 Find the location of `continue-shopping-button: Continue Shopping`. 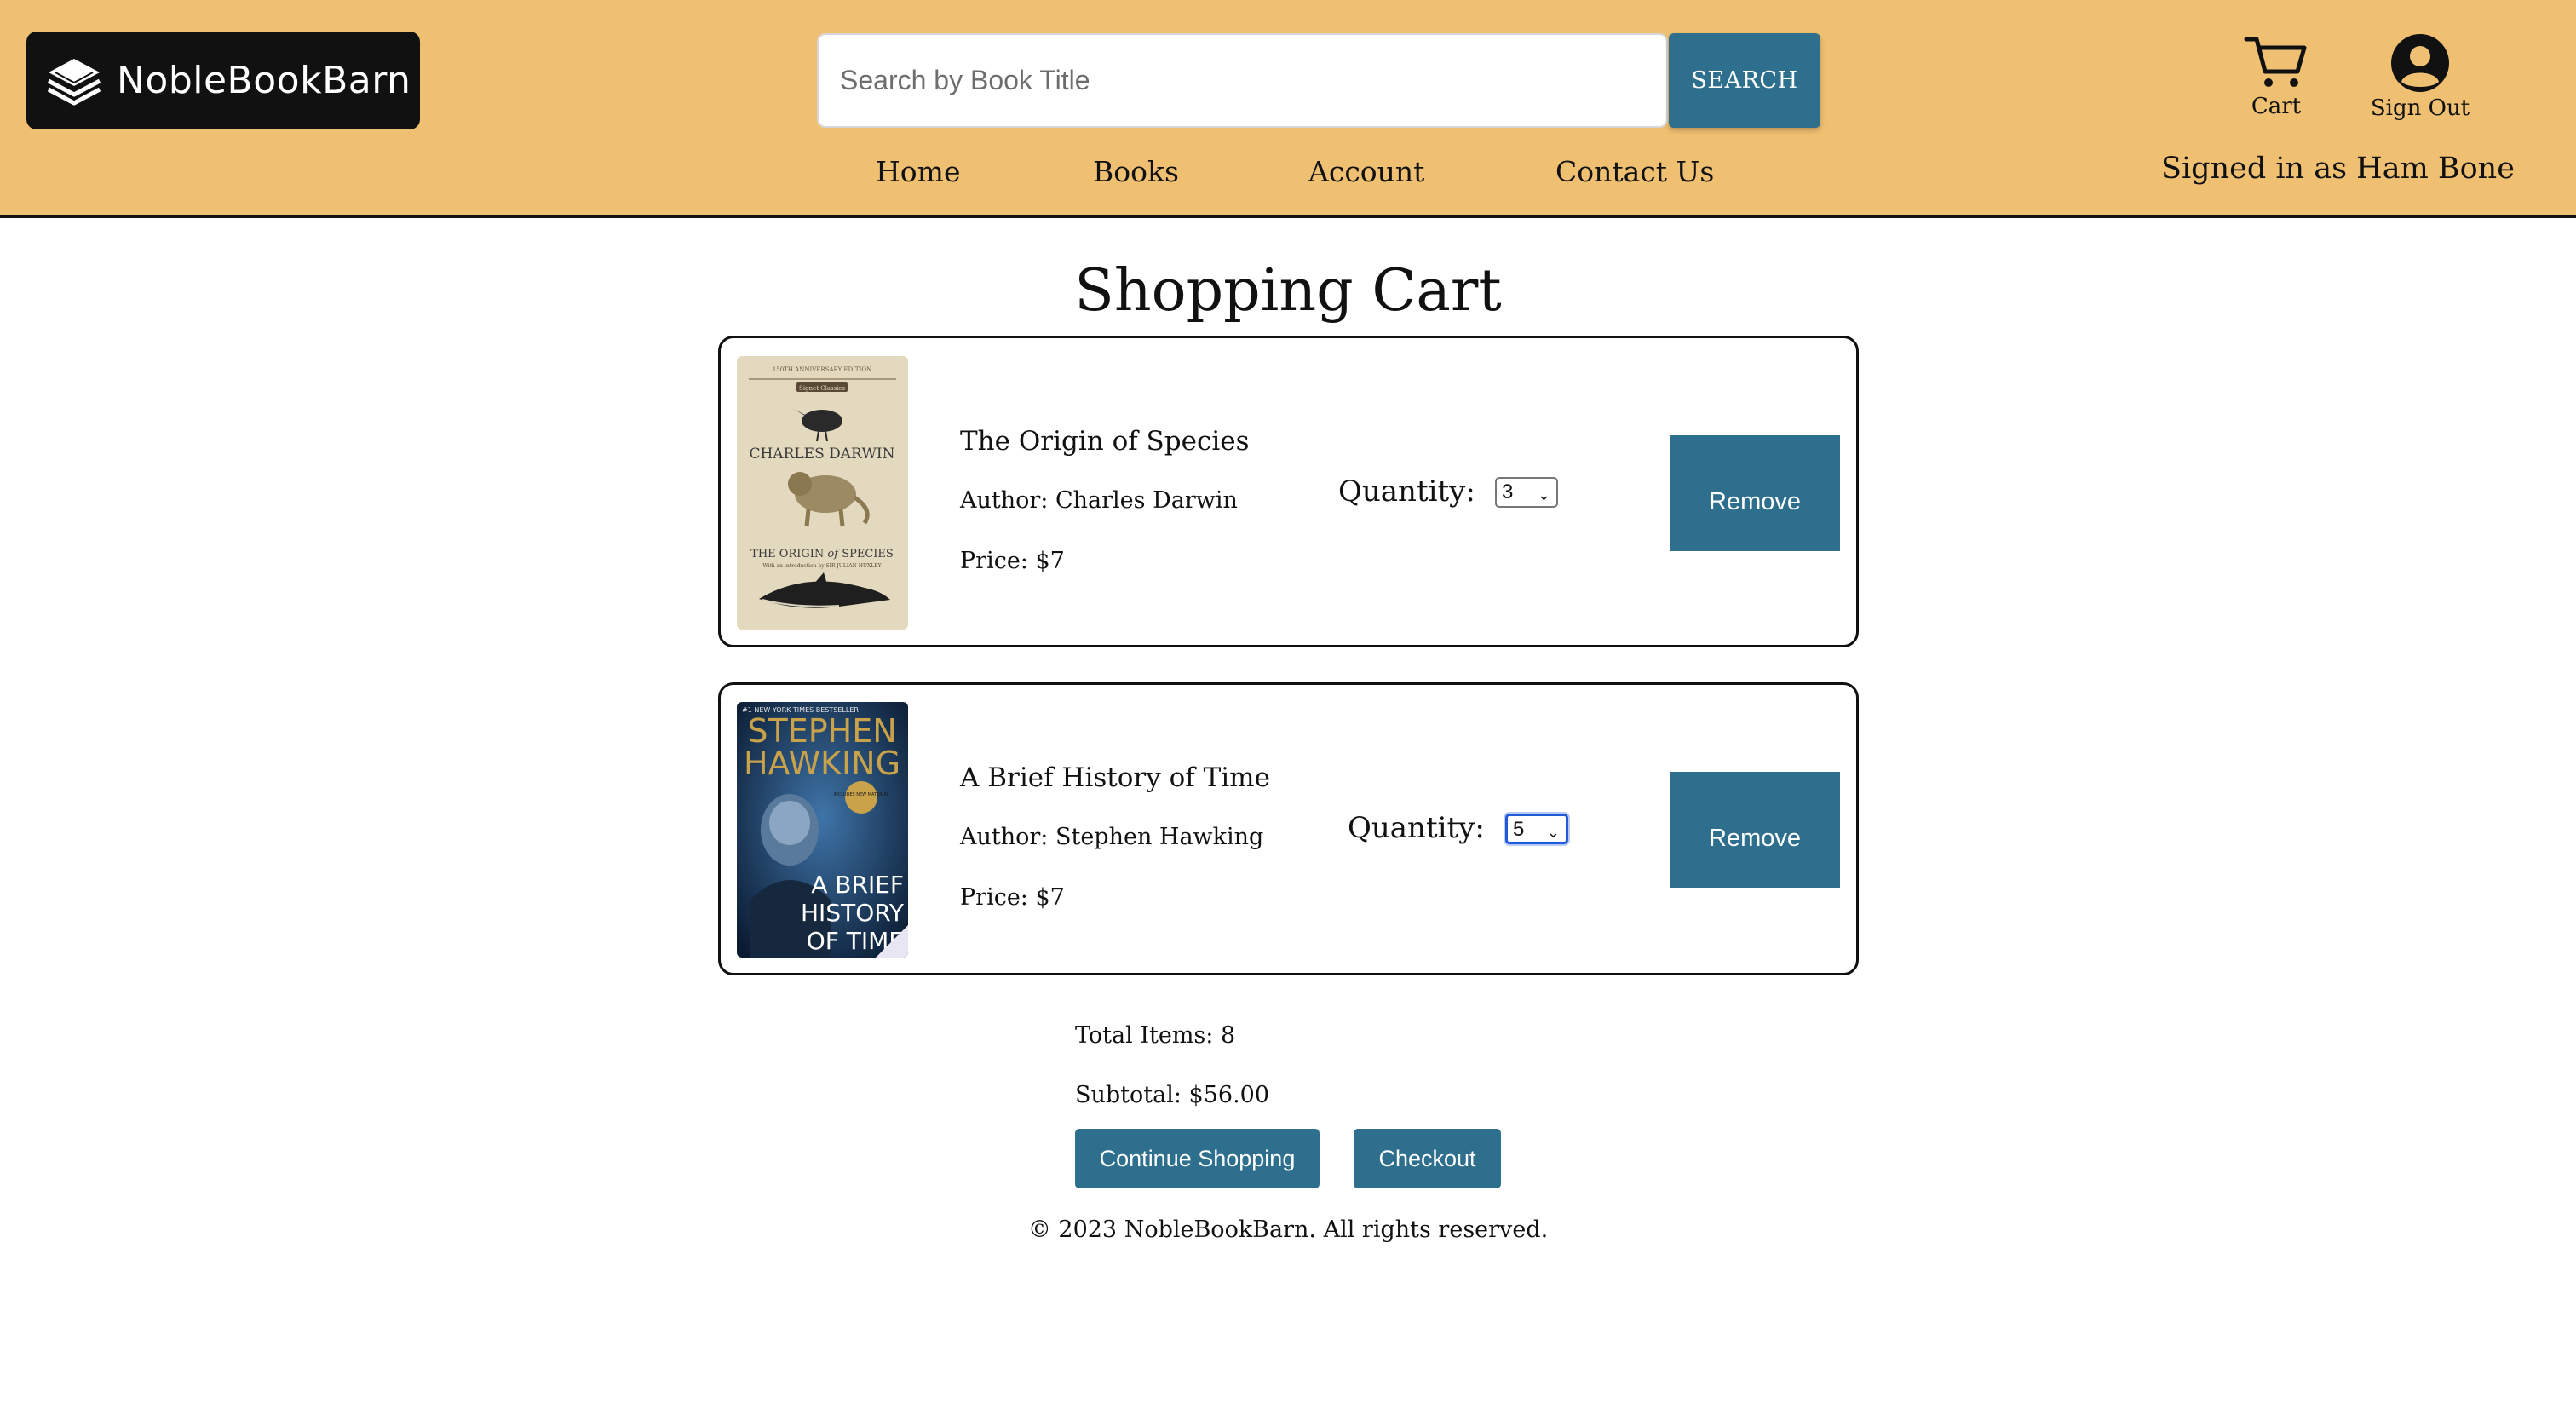

continue-shopping-button: Continue Shopping is located at coordinates (1197, 1158).